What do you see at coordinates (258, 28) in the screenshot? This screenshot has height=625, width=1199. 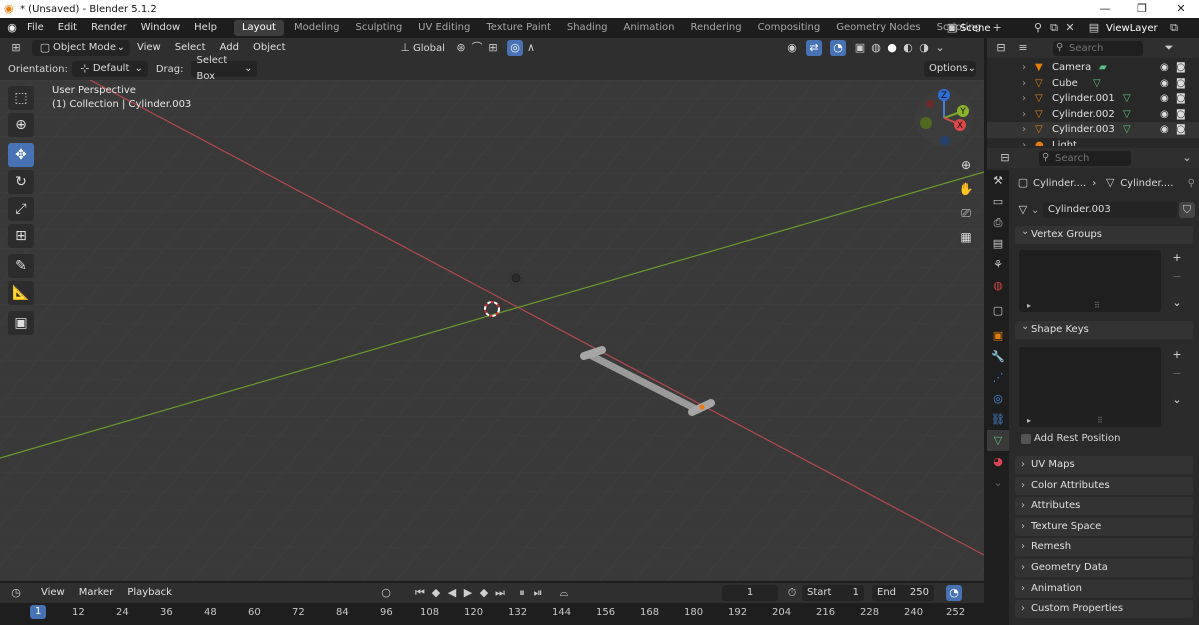 I see `tab-layout: Layout` at bounding box center [258, 28].